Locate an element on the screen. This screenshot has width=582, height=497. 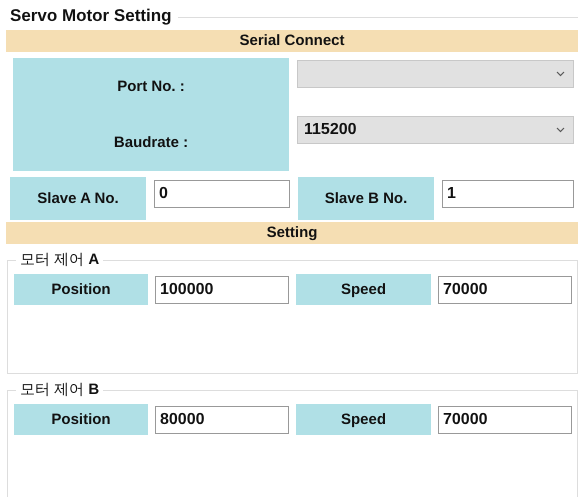
group-title: 모터 제어 B is located at coordinates (60, 389).